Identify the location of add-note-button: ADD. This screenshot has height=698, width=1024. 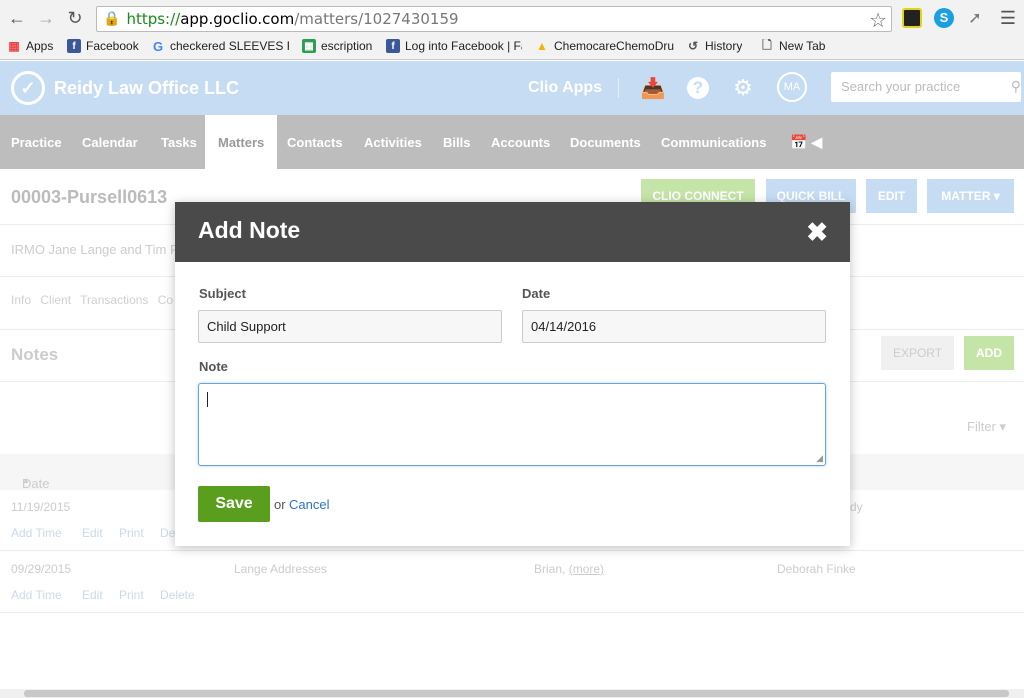
(989, 353).